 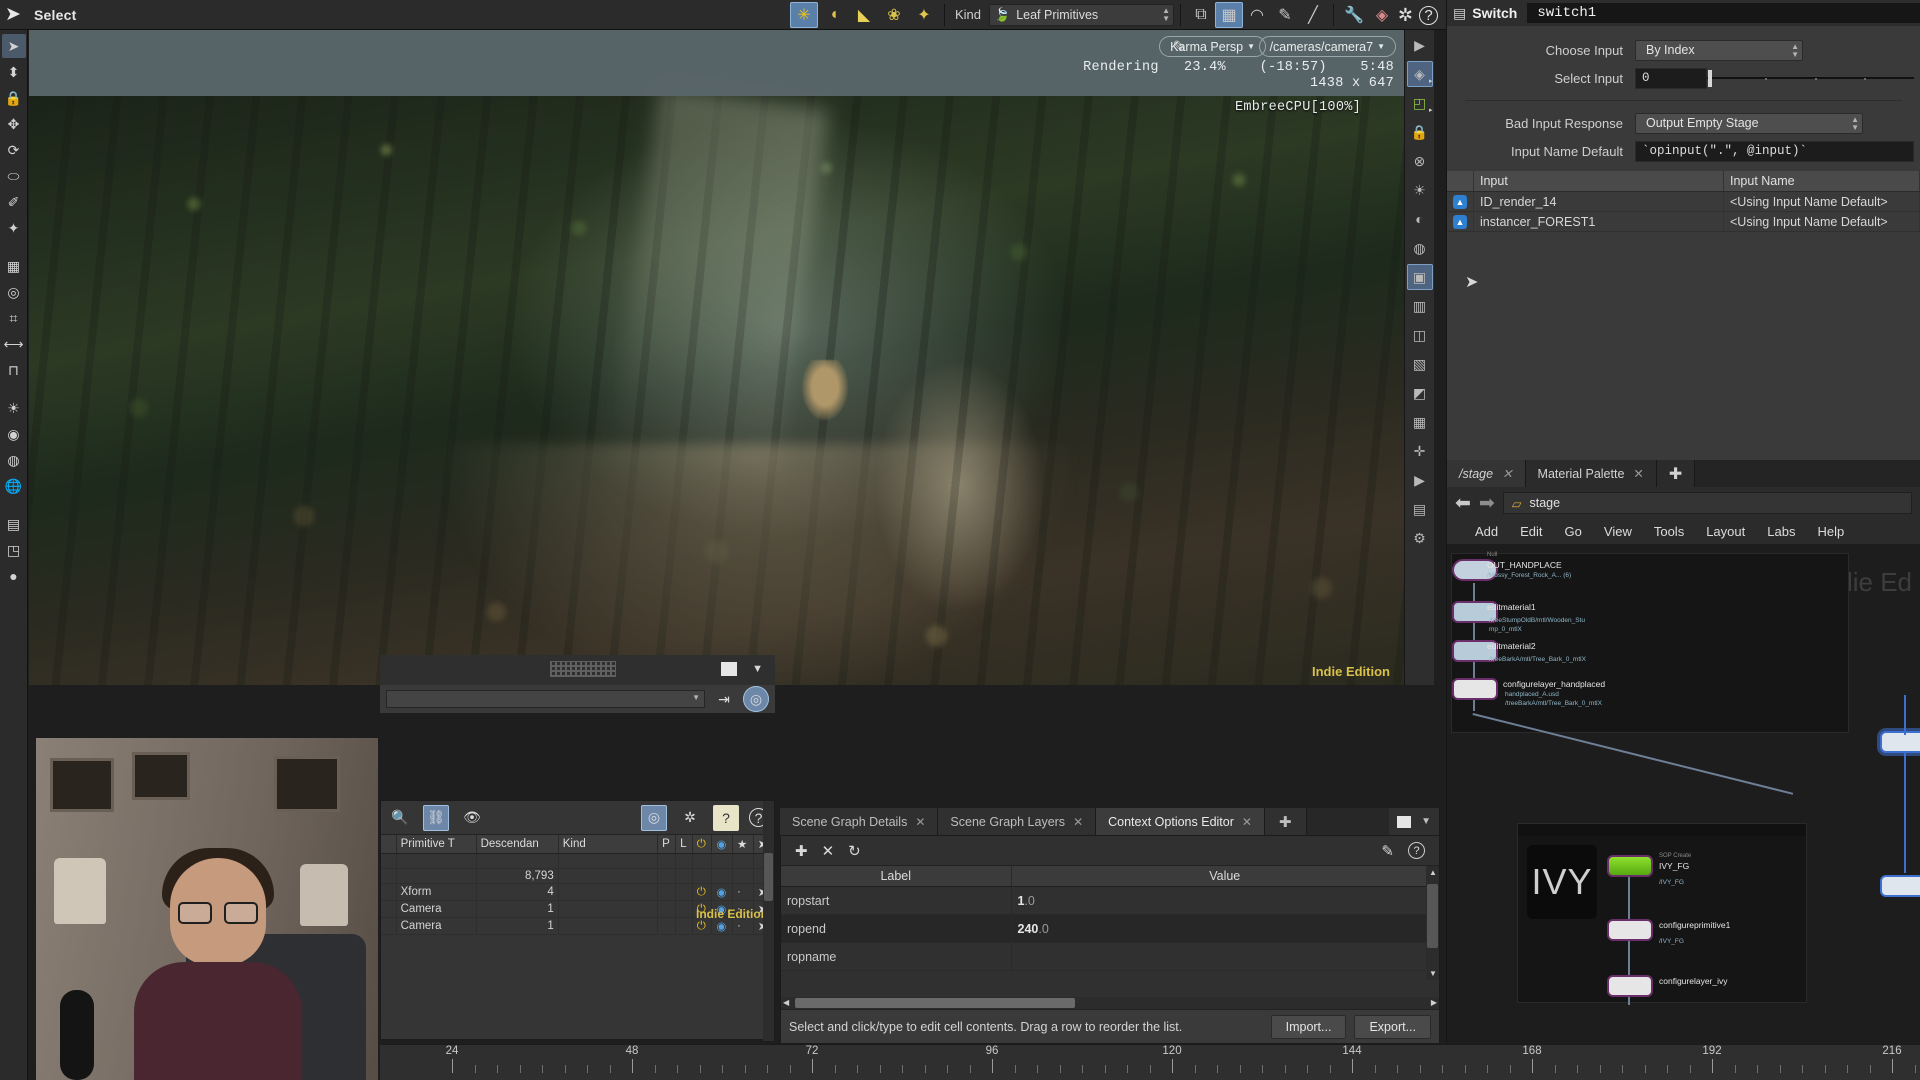 I want to click on node-selected-right-icon, so click(x=1900, y=742).